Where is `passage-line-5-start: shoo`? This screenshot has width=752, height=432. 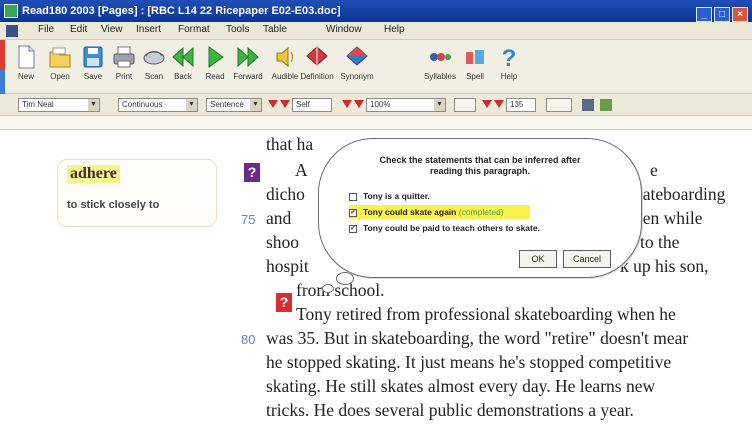 passage-line-5-start: shoo is located at coordinates (283, 242).